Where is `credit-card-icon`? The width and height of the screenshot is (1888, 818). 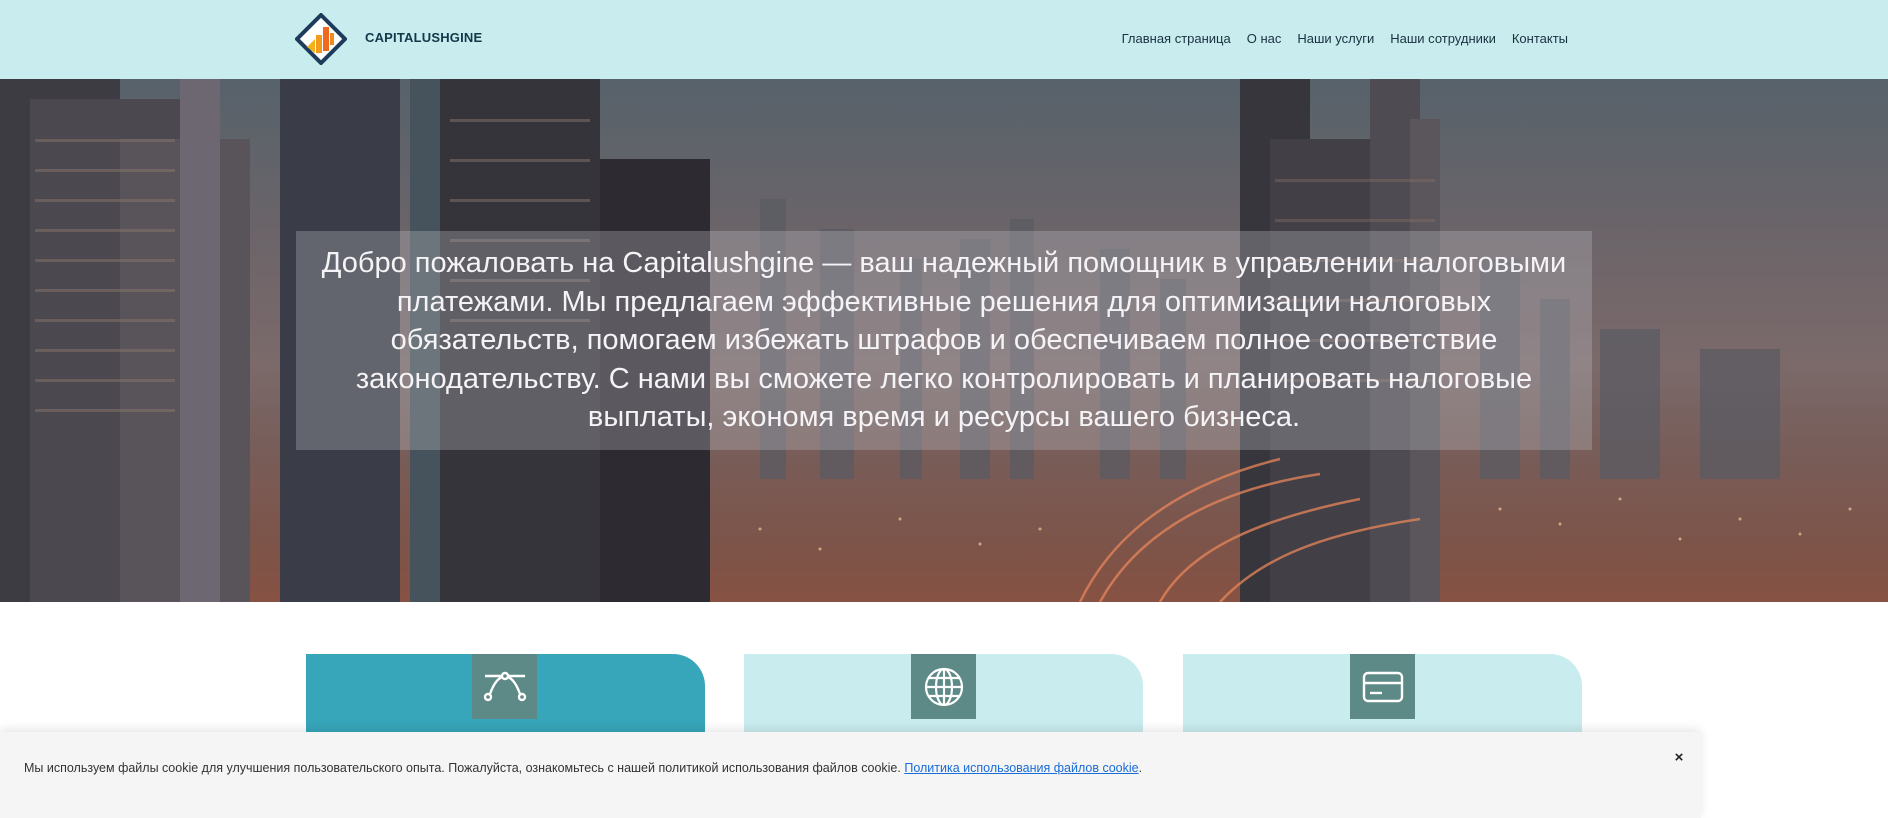 credit-card-icon is located at coordinates (1382, 686).